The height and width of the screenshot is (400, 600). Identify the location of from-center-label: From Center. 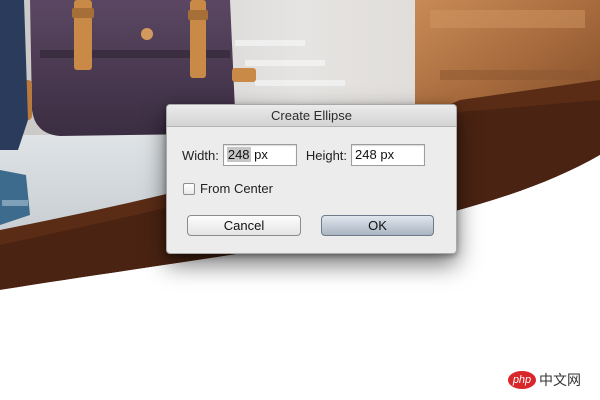
(236, 188).